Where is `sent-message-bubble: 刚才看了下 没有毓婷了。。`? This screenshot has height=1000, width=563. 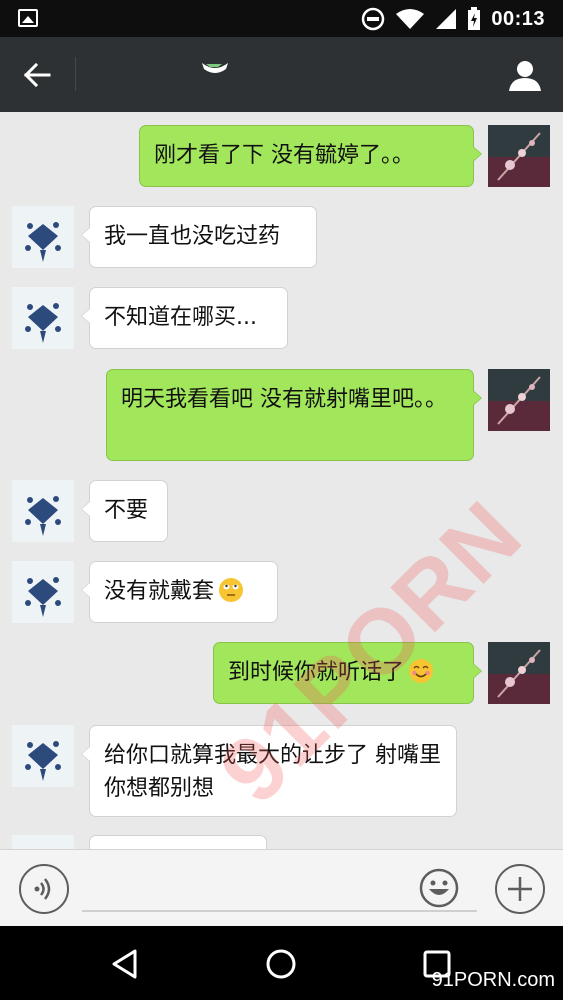 sent-message-bubble: 刚才看了下 没有毓婷了。。 is located at coordinates (310, 156).